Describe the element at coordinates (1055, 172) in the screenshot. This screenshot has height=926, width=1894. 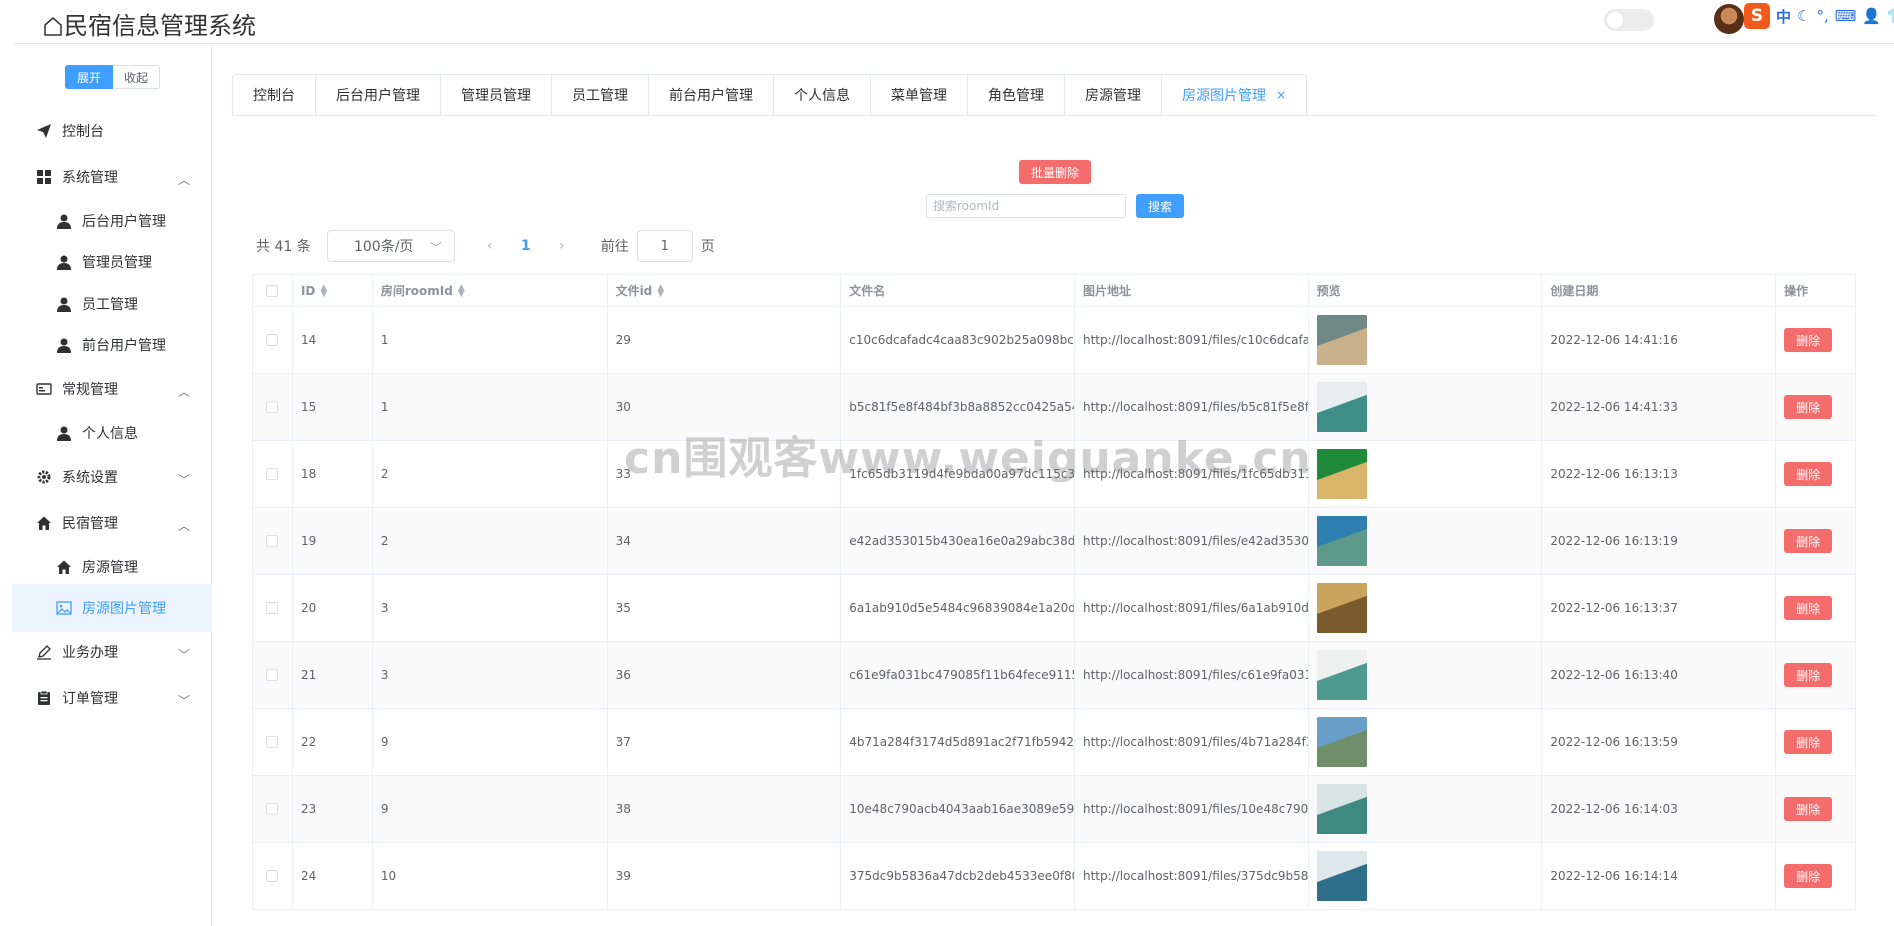
I see `batch-delete-button: 批量删除` at that location.